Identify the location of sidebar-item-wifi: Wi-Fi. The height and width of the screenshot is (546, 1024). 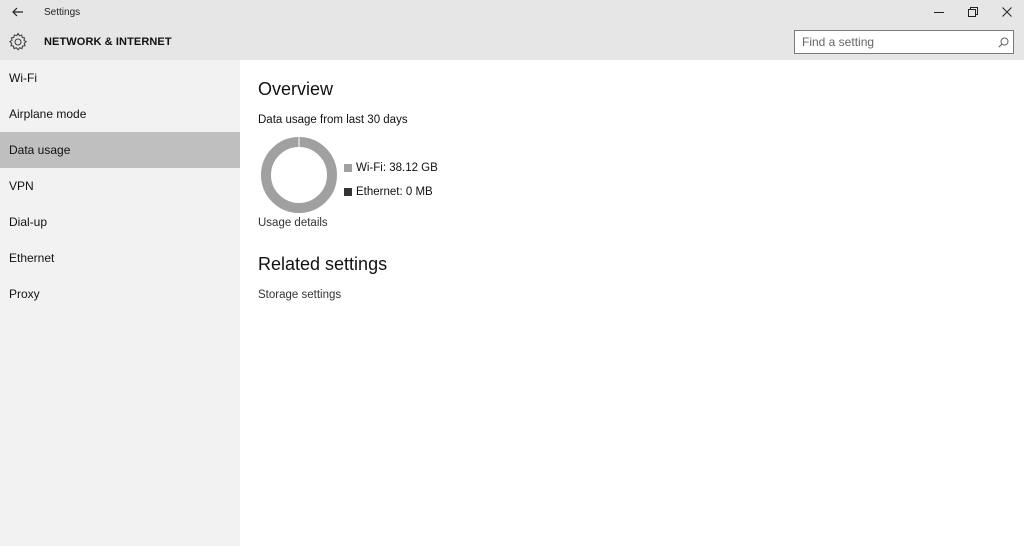
(120, 78).